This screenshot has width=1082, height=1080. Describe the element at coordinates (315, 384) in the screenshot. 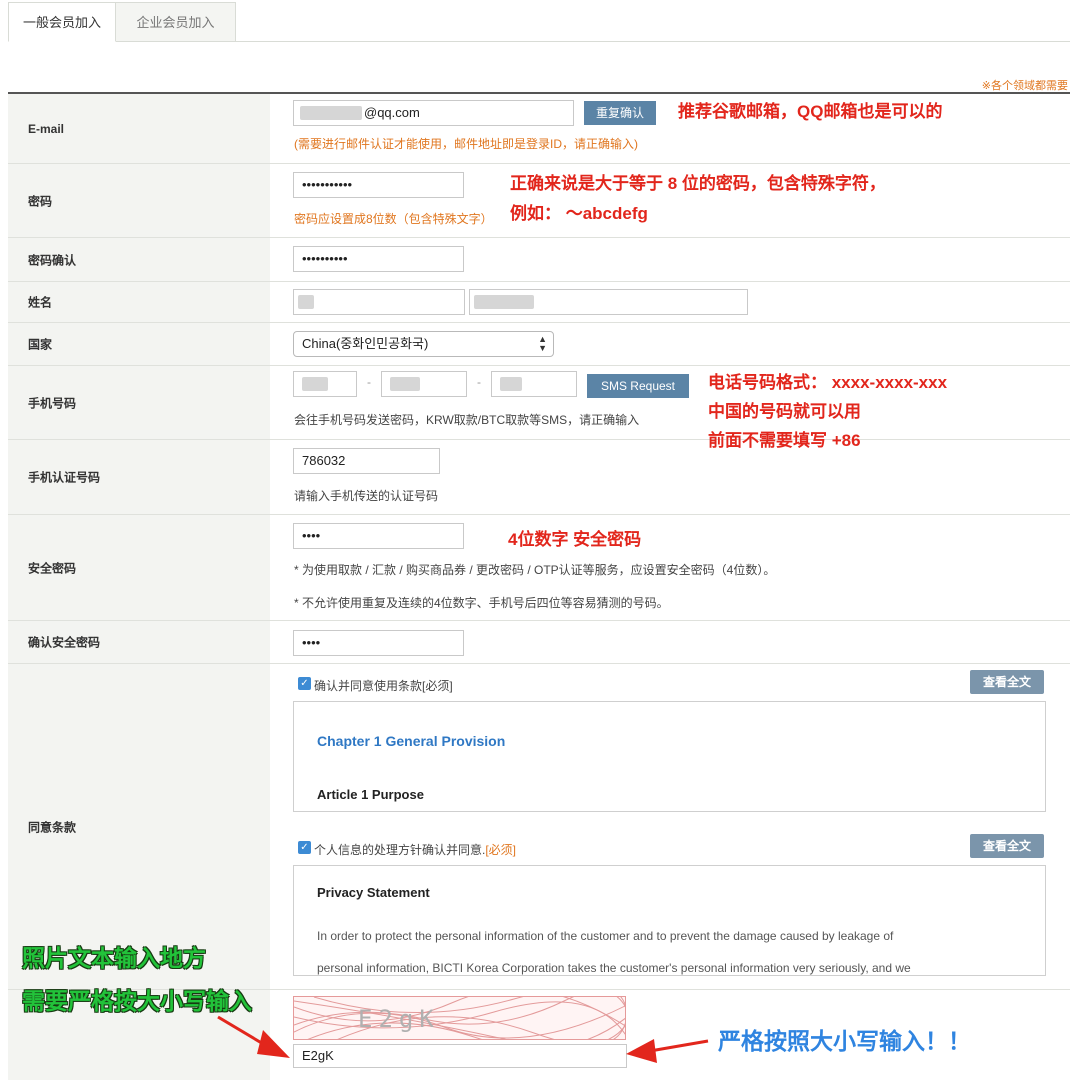

I see `phone-part1-redacted` at that location.